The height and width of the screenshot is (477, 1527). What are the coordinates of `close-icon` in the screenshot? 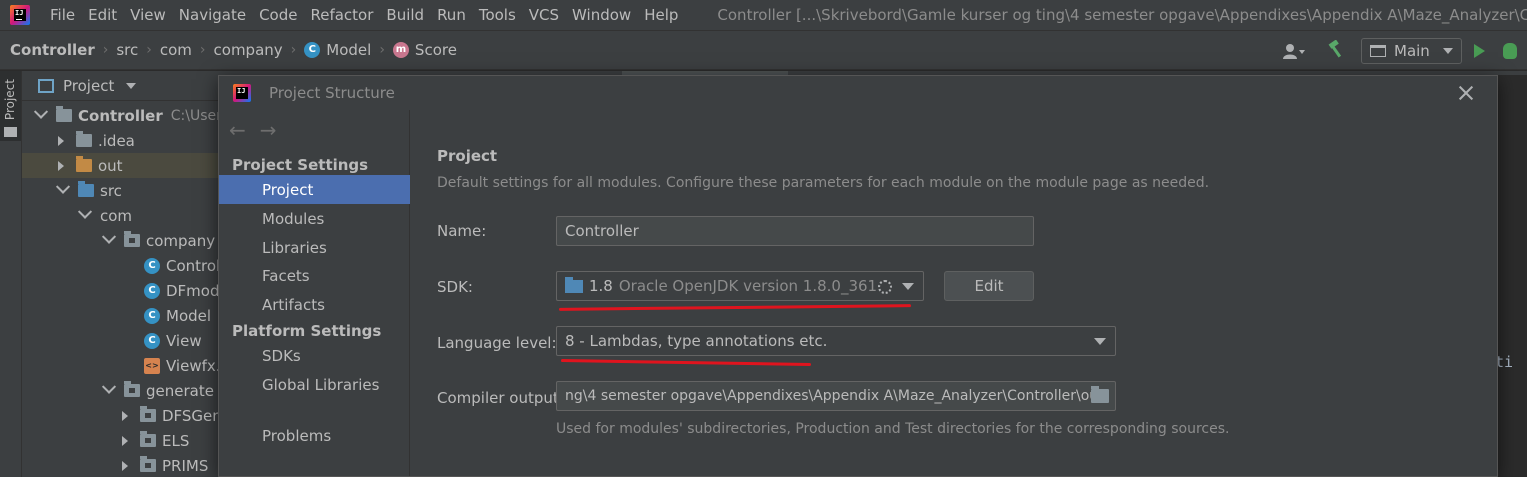 It's located at (1466, 93).